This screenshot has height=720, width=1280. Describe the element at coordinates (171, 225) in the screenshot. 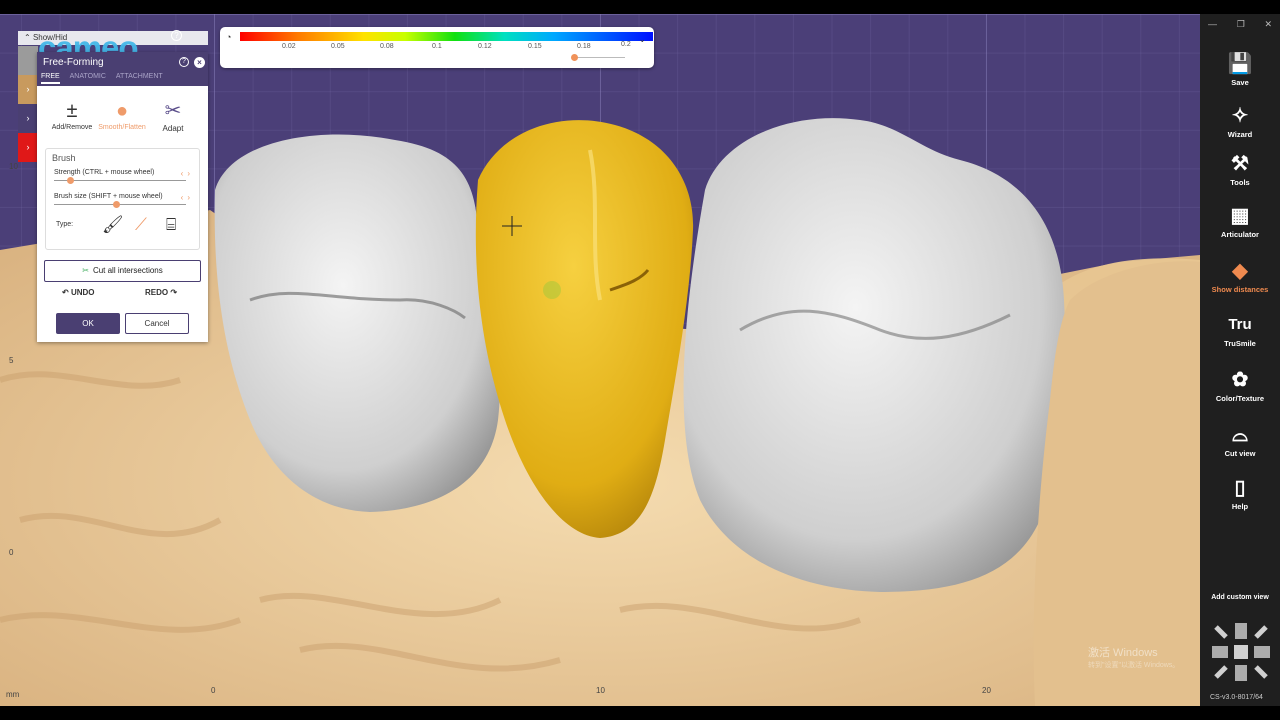

I see `cylinder-icon: ⌸` at that location.